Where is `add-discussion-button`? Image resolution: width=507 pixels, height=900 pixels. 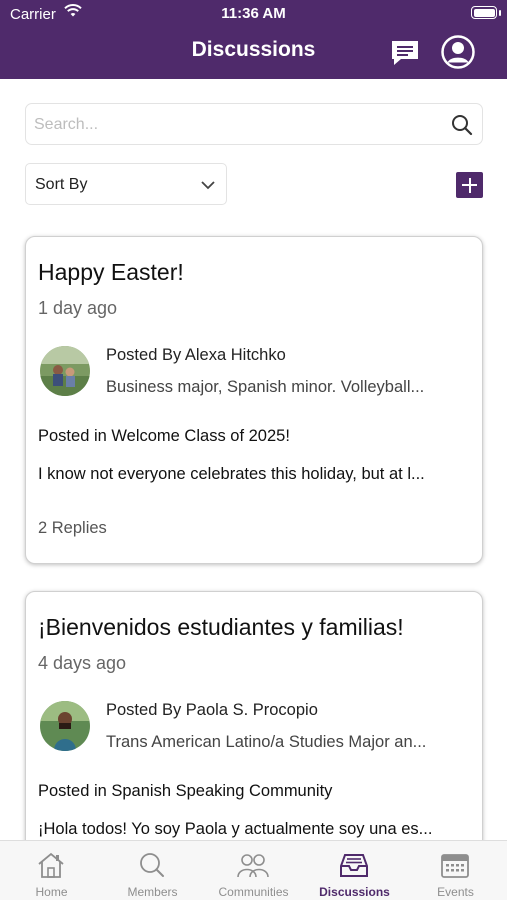 add-discussion-button is located at coordinates (469, 185).